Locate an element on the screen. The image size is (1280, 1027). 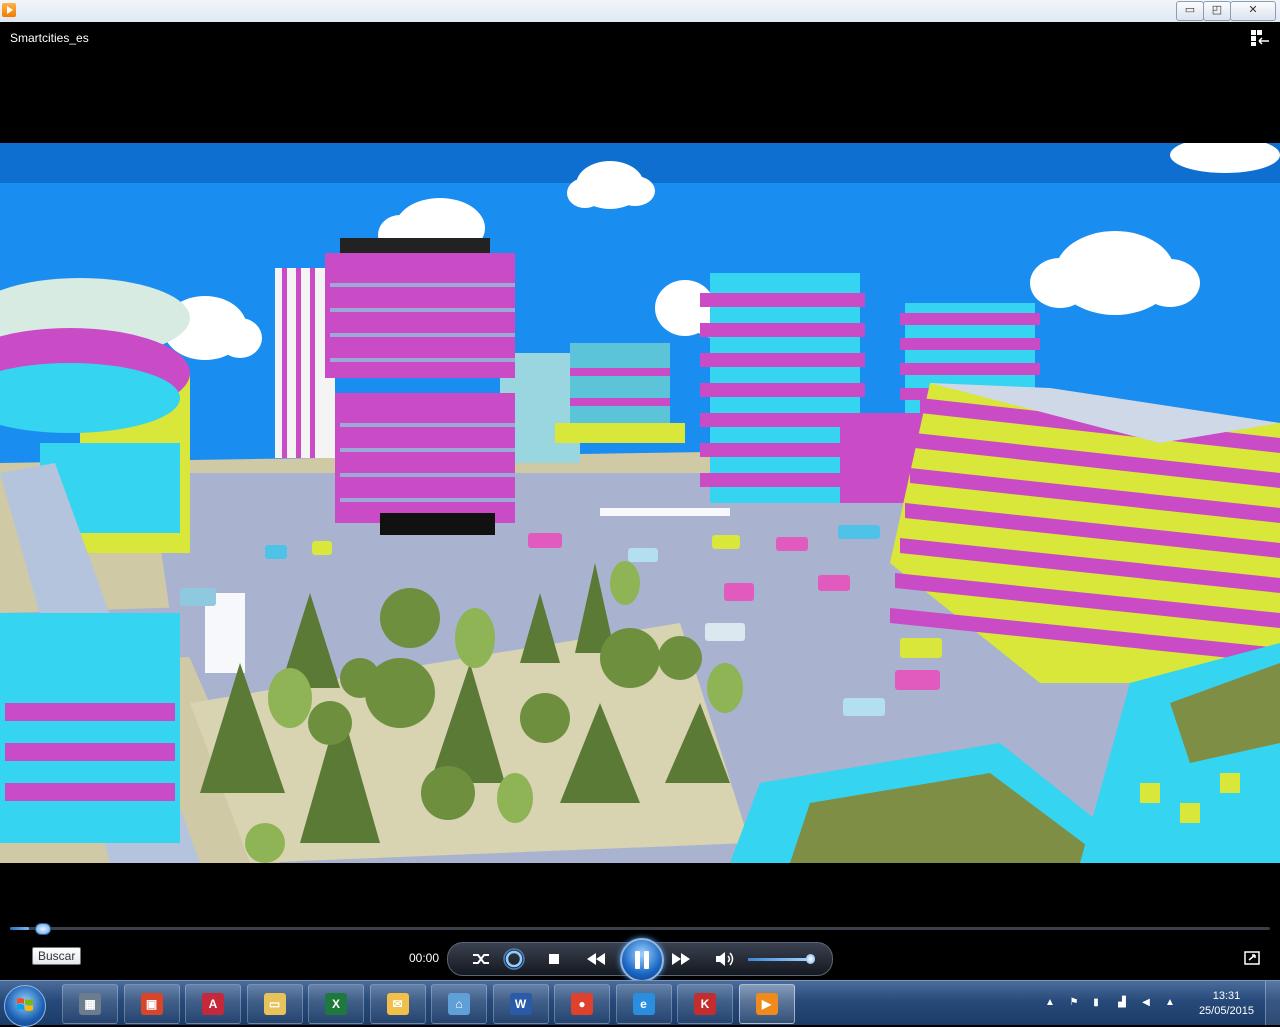
system-tray: ▲ ⚑ ▮ ▟ ◀ ▲ 13:31 25/05/2015 is located at coordinates (1160, 1003).